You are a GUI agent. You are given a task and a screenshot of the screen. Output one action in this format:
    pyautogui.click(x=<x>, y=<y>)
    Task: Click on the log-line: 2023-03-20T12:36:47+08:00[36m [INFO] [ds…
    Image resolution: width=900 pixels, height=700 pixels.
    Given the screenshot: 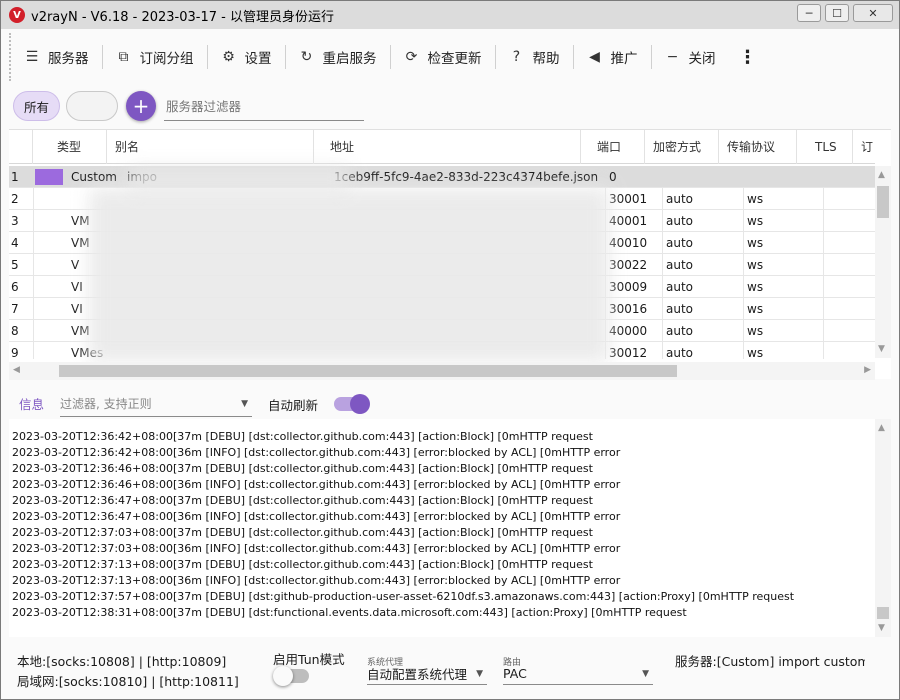 What is the action you would take?
    pyautogui.click(x=316, y=516)
    